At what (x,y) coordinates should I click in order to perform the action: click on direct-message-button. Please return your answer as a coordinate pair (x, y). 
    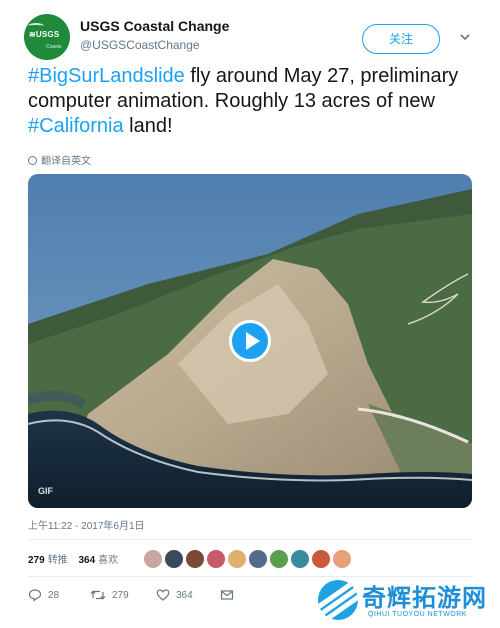
    Looking at the image, I should click on (230, 597).